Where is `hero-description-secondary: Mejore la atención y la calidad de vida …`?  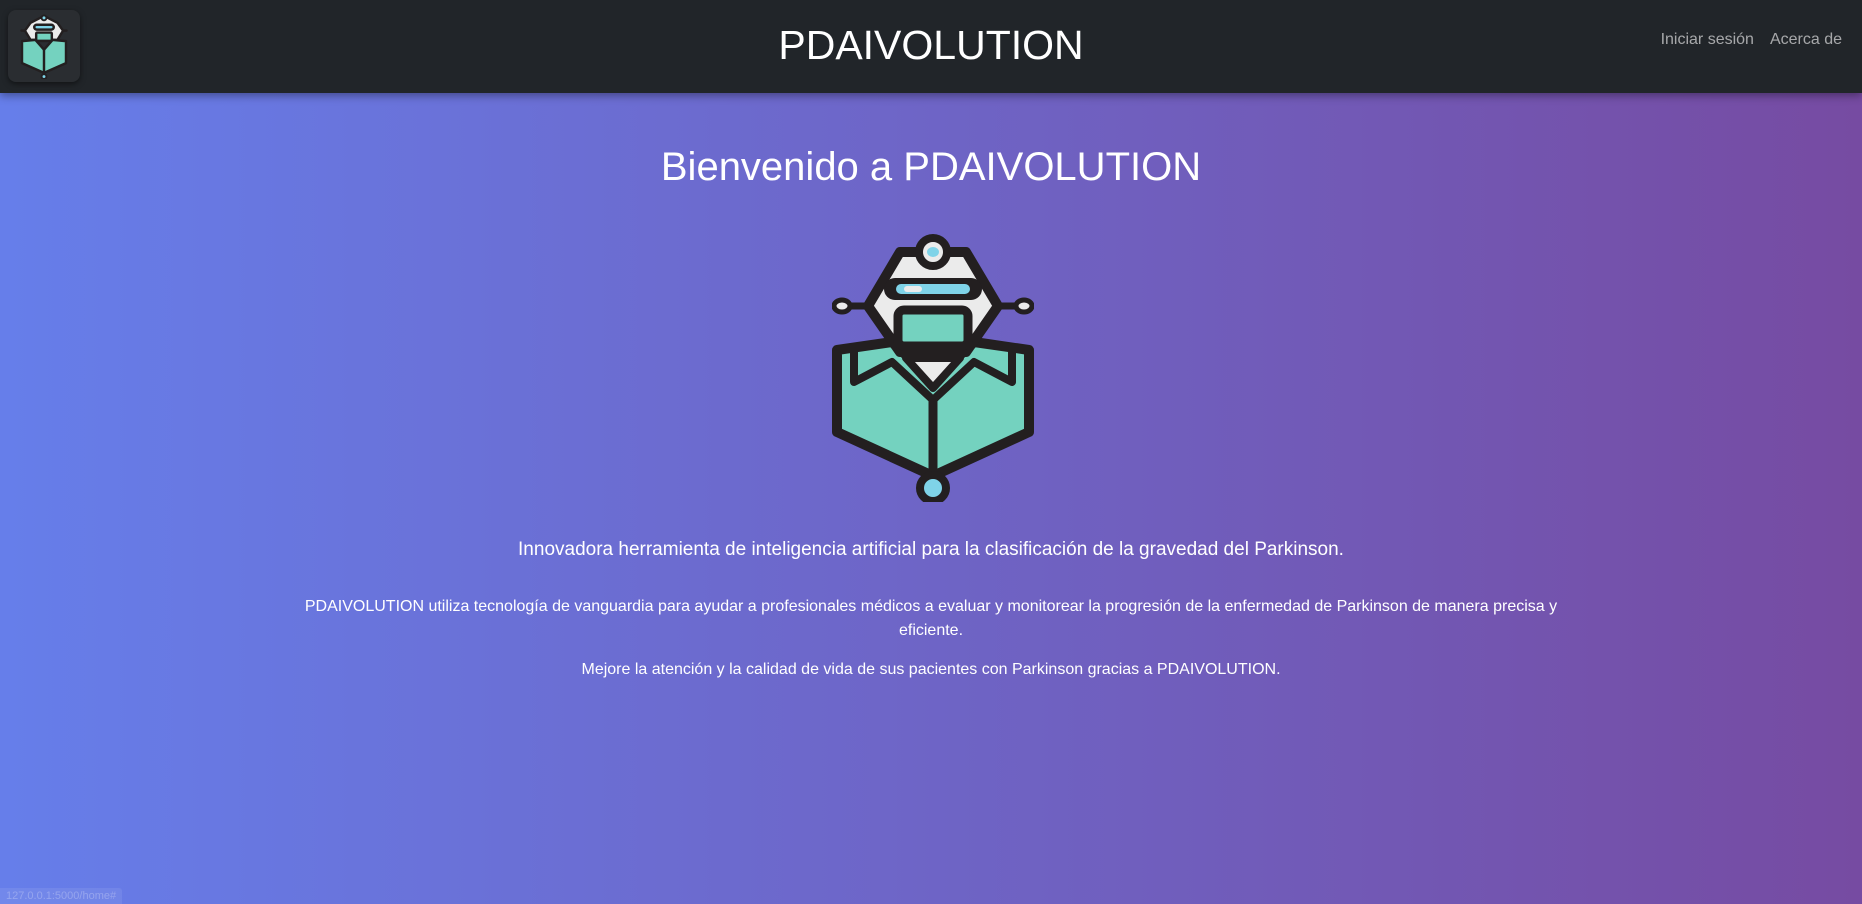
hero-description-secondary: Mejore la atención y la calidad de vida … is located at coordinates (931, 669).